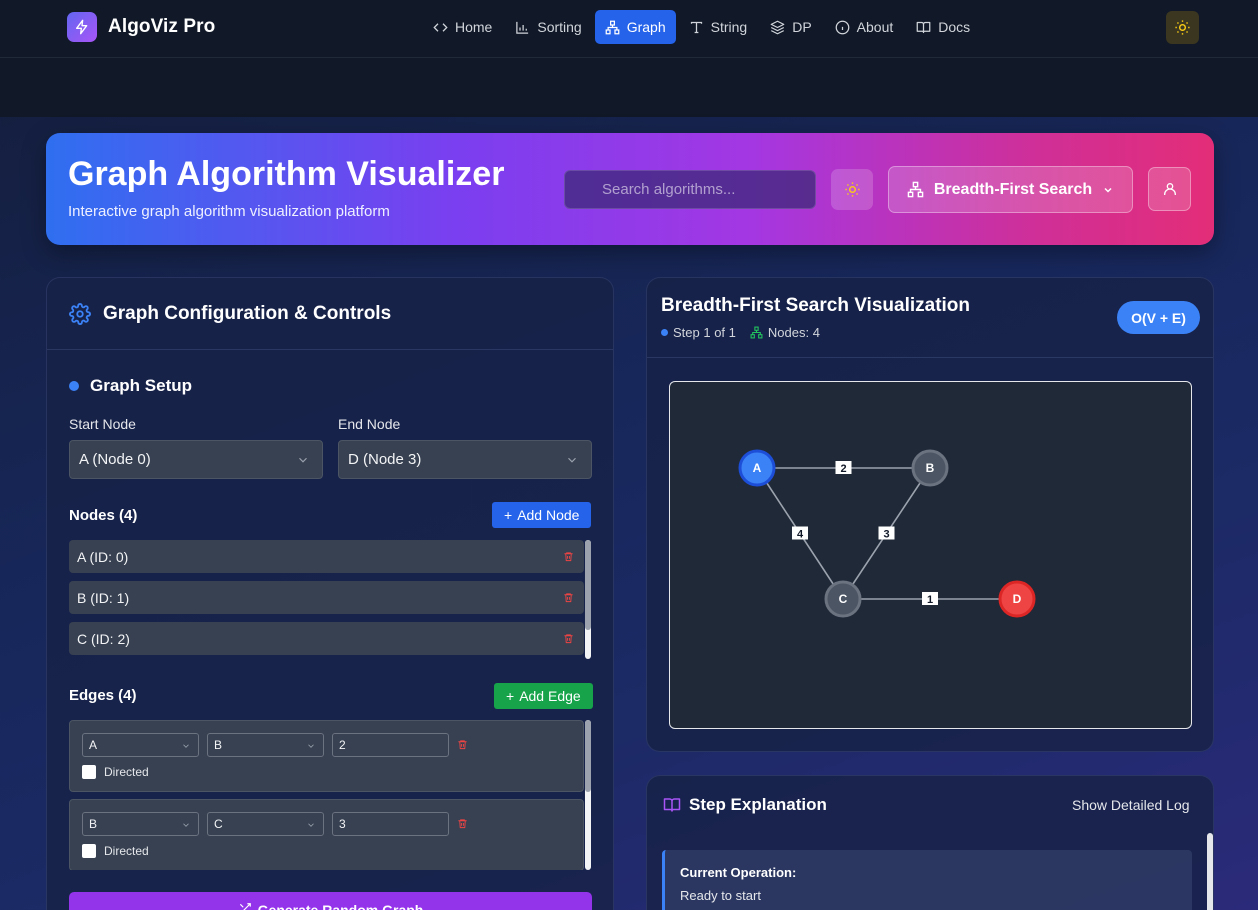 This screenshot has width=1258, height=910. What do you see at coordinates (629, 87) in the screenshot?
I see `secondary-bar` at bounding box center [629, 87].